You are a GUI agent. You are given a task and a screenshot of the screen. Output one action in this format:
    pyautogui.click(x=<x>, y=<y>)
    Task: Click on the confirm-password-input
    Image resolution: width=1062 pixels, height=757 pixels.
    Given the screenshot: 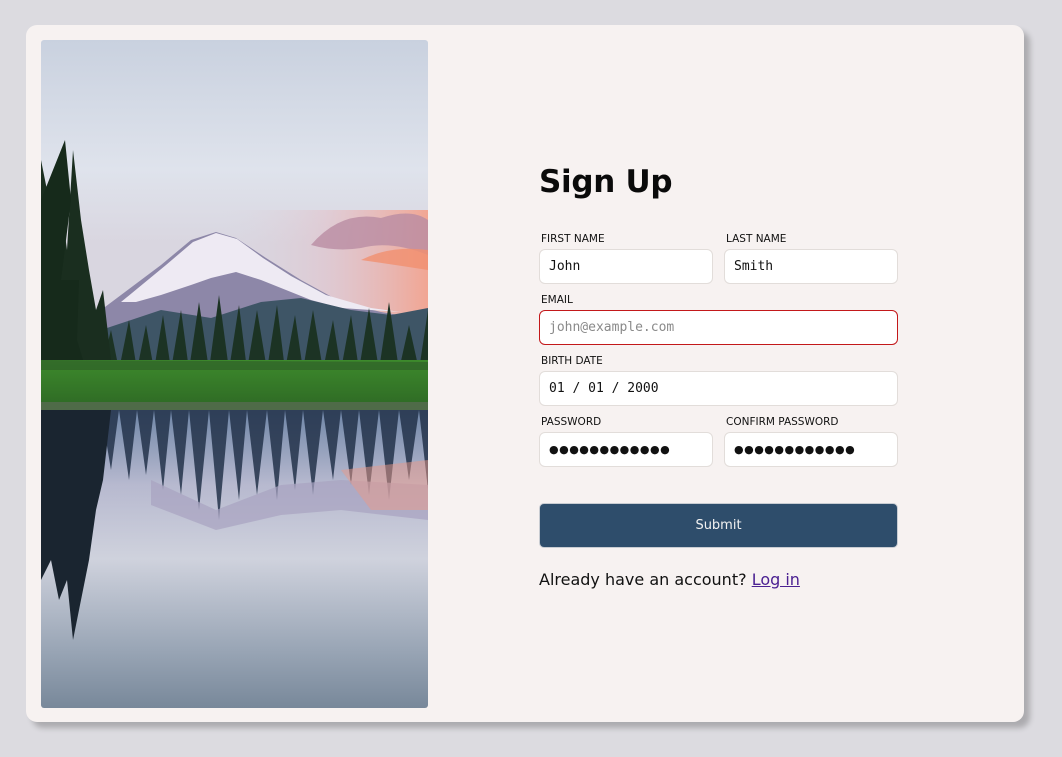 What is the action you would take?
    pyautogui.click(x=811, y=449)
    